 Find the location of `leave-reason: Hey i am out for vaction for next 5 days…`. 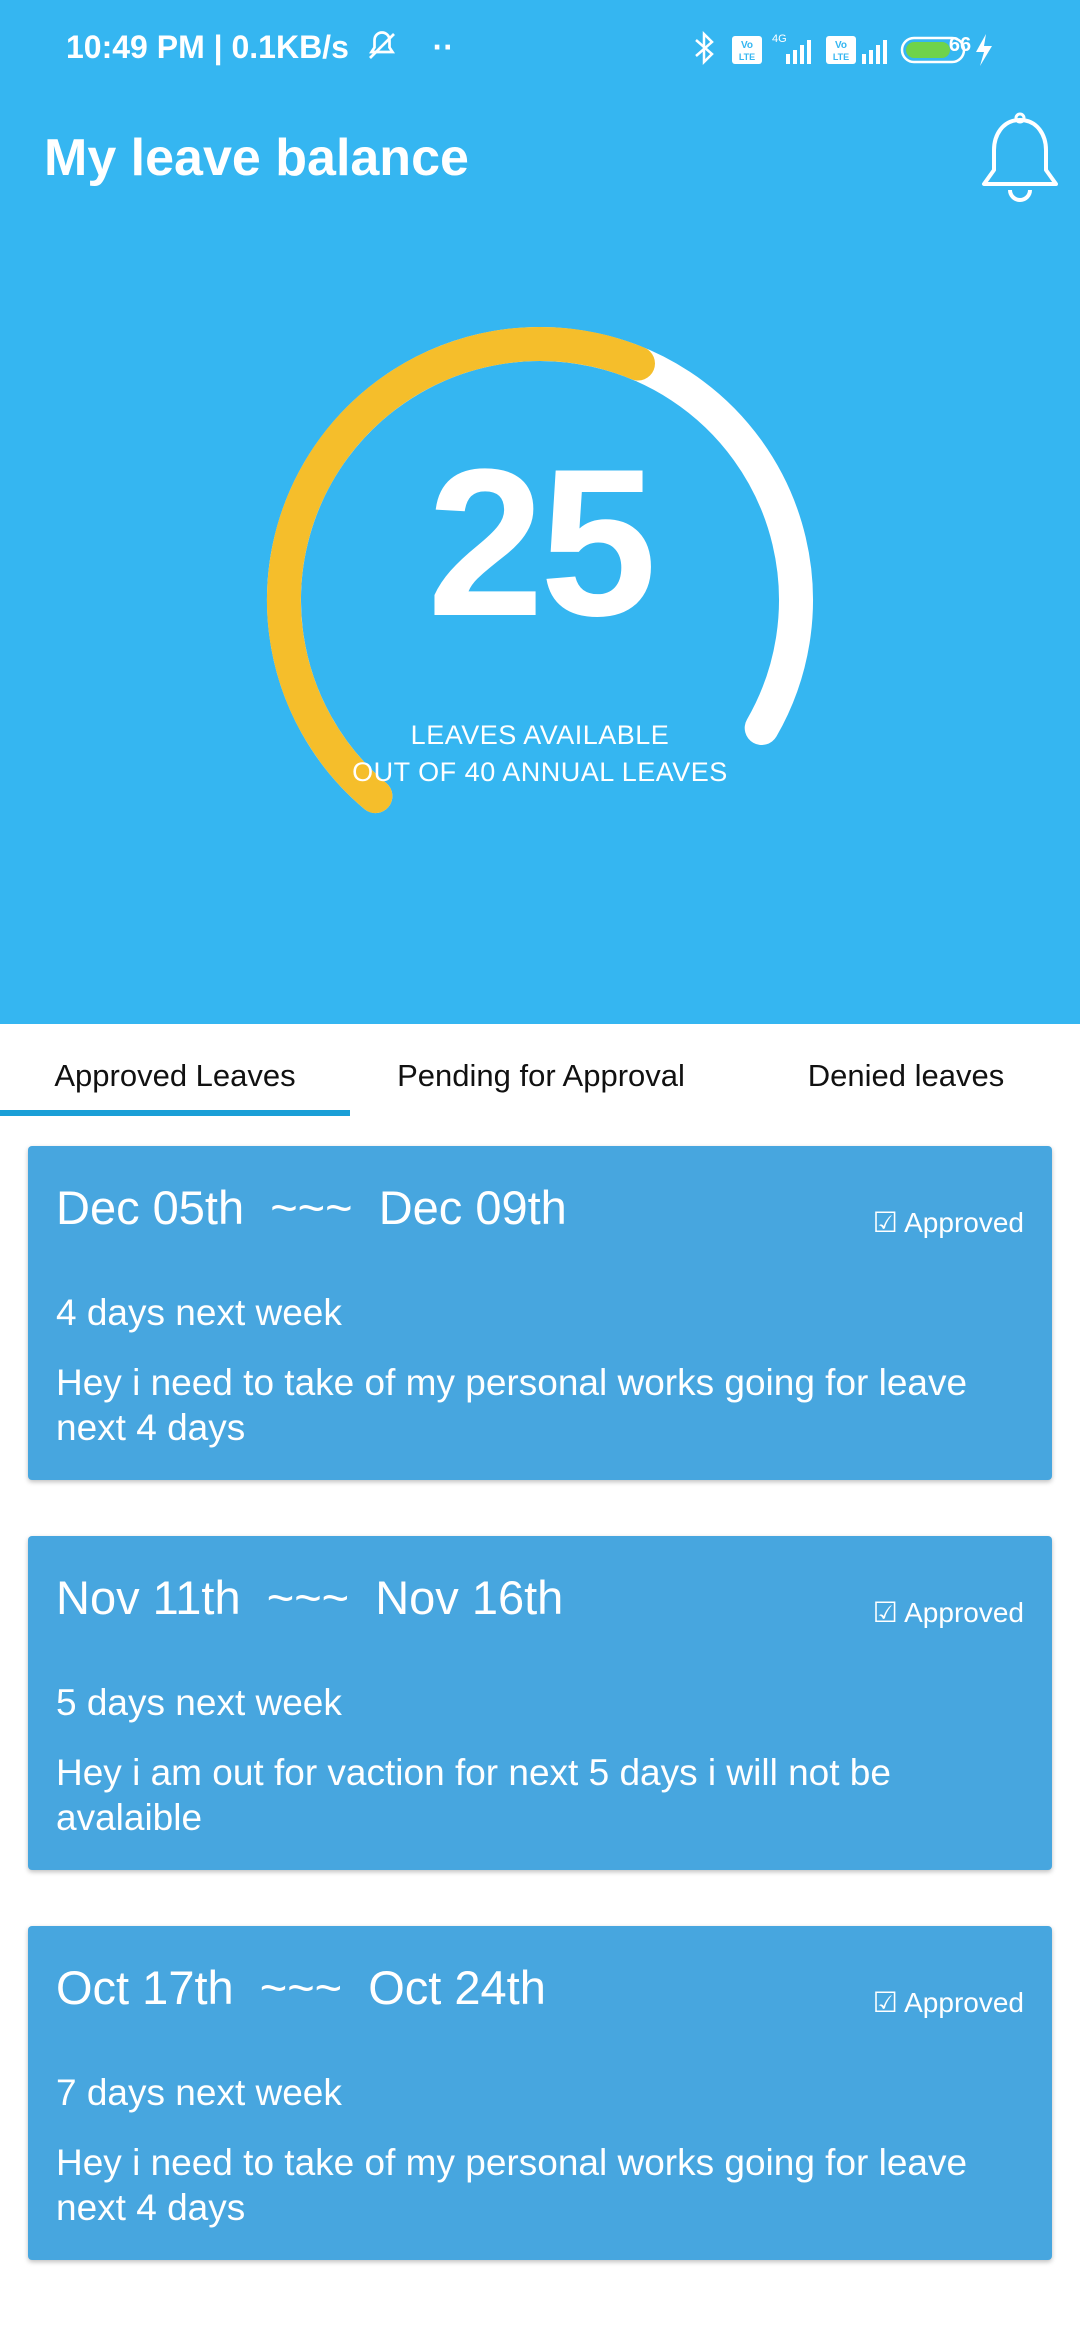

leave-reason: Hey i am out for vaction for next 5 days… is located at coordinates (473, 1795).